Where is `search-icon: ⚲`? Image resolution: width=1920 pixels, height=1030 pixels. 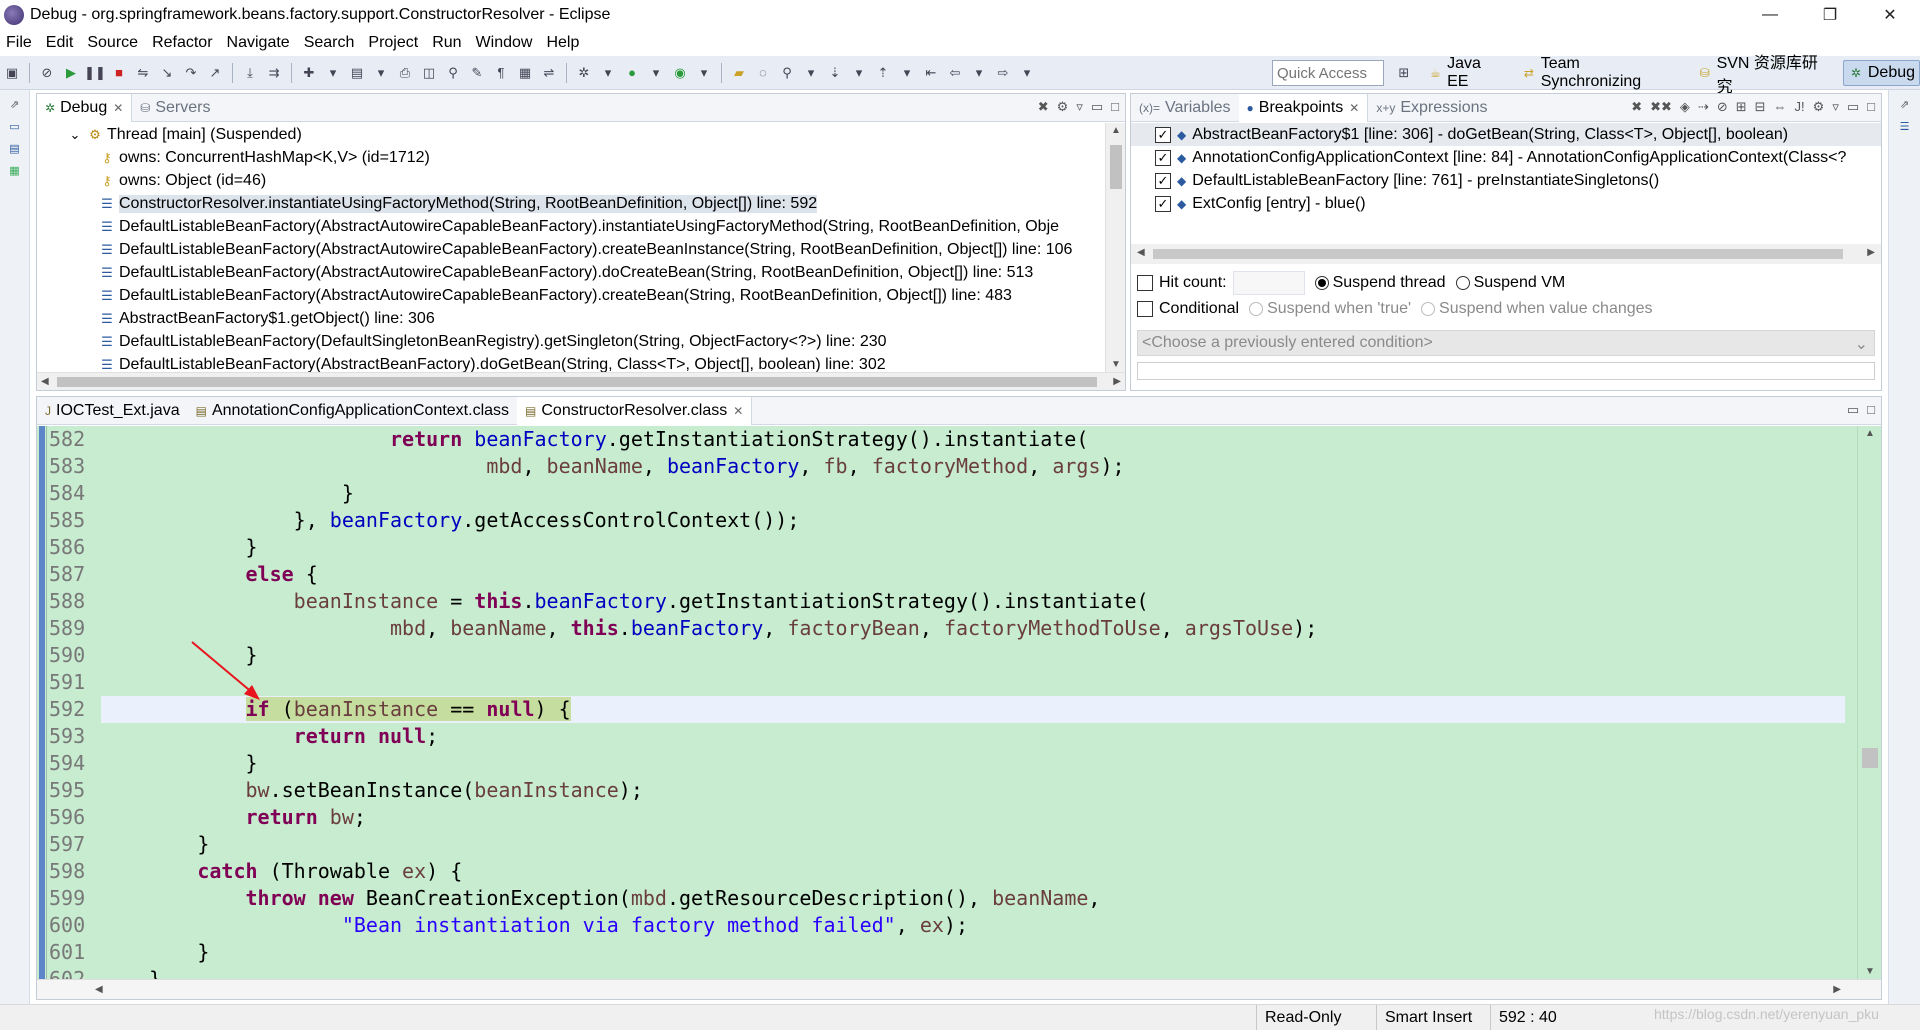 search-icon: ⚲ is located at coordinates (787, 73).